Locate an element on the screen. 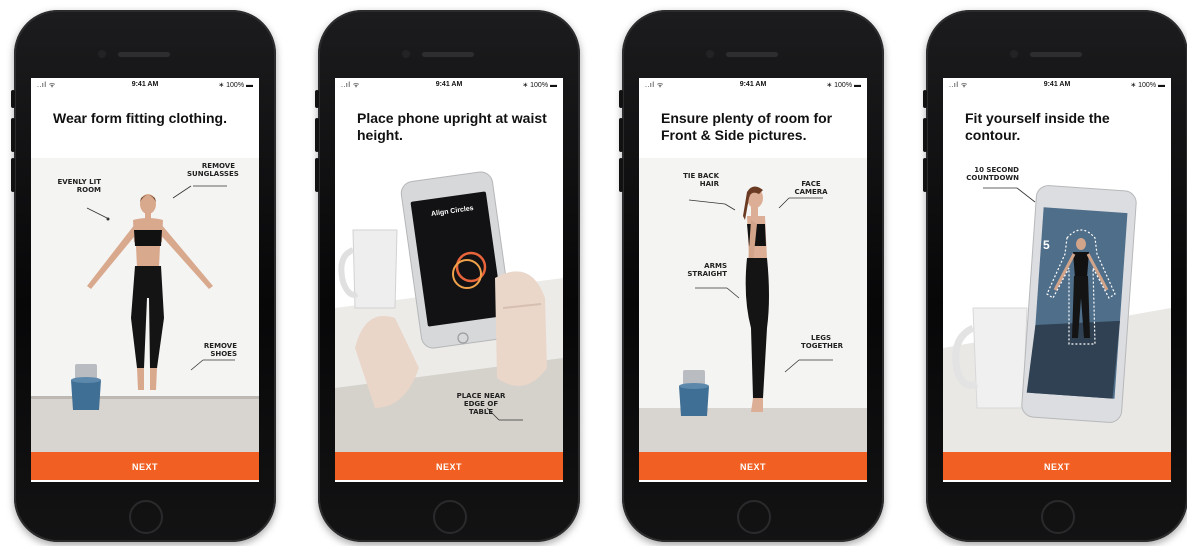 This screenshot has width=1187, height=546. annotation-10-second-countdown: 10 SECOND COUNTDOWN is located at coordinates (992, 174).